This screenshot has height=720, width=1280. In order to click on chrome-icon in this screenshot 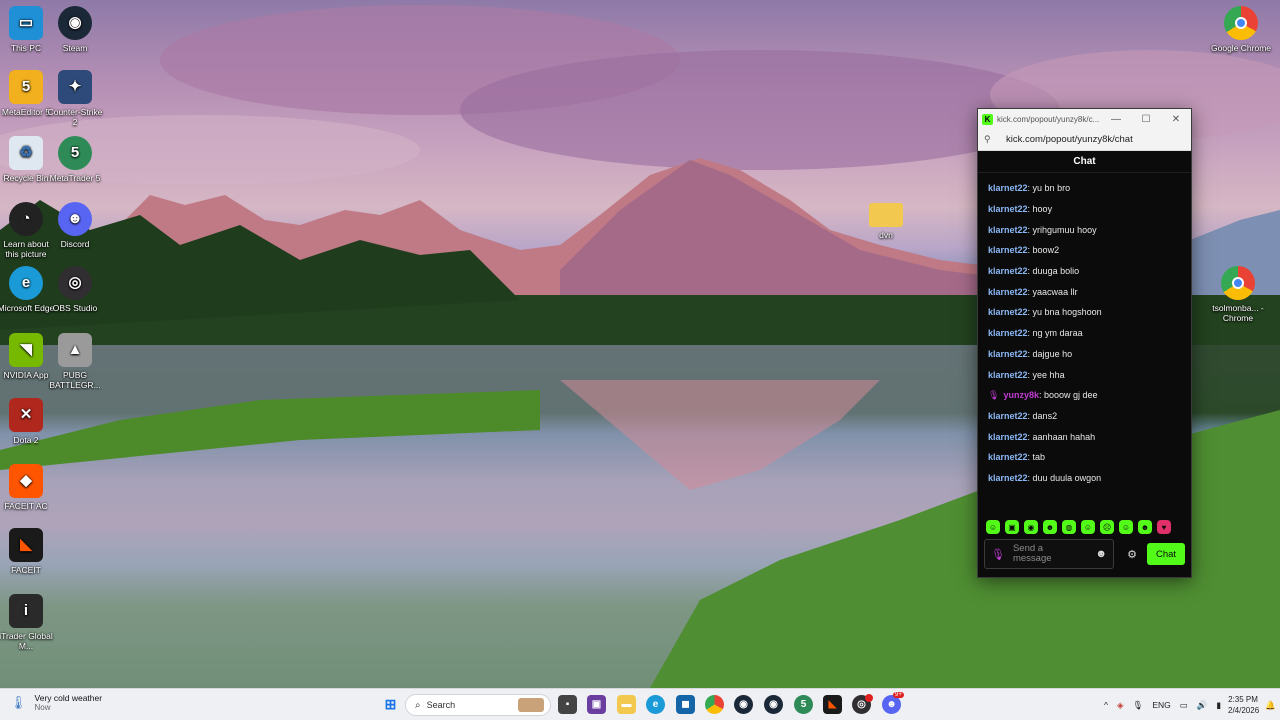, I will do `click(1241, 23)`.